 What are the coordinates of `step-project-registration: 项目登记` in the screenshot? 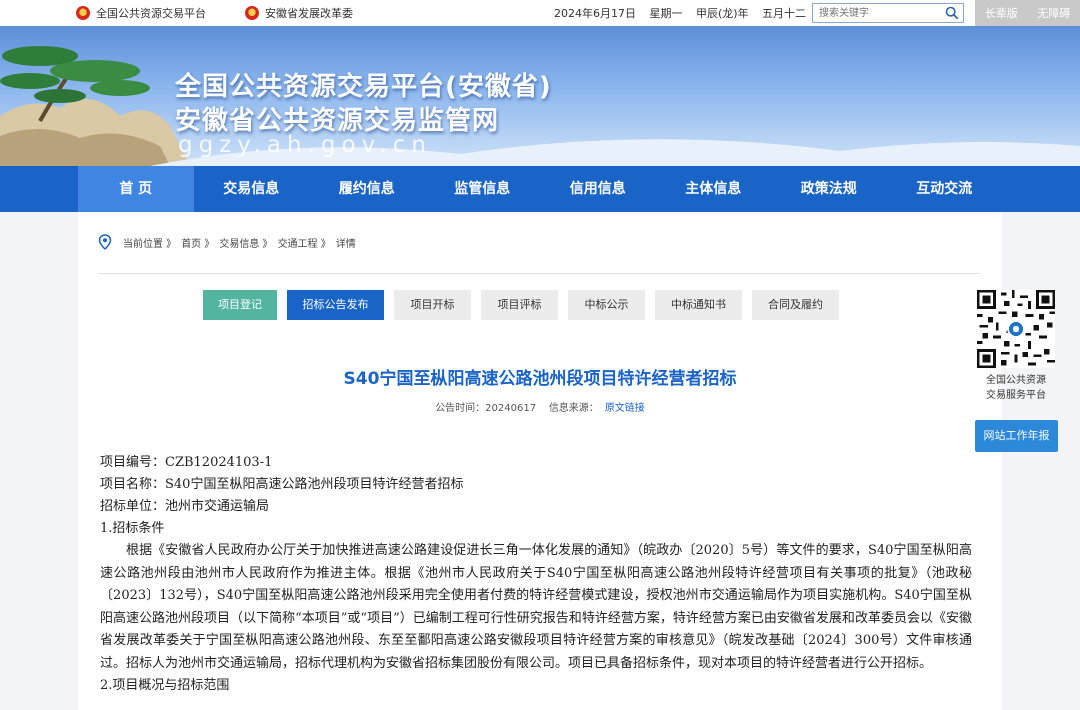 It's located at (240, 305).